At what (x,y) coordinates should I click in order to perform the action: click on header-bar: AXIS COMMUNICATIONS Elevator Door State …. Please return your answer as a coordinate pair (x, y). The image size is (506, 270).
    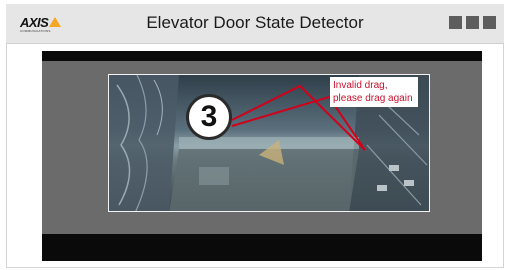
    Looking at the image, I should click on (255, 24).